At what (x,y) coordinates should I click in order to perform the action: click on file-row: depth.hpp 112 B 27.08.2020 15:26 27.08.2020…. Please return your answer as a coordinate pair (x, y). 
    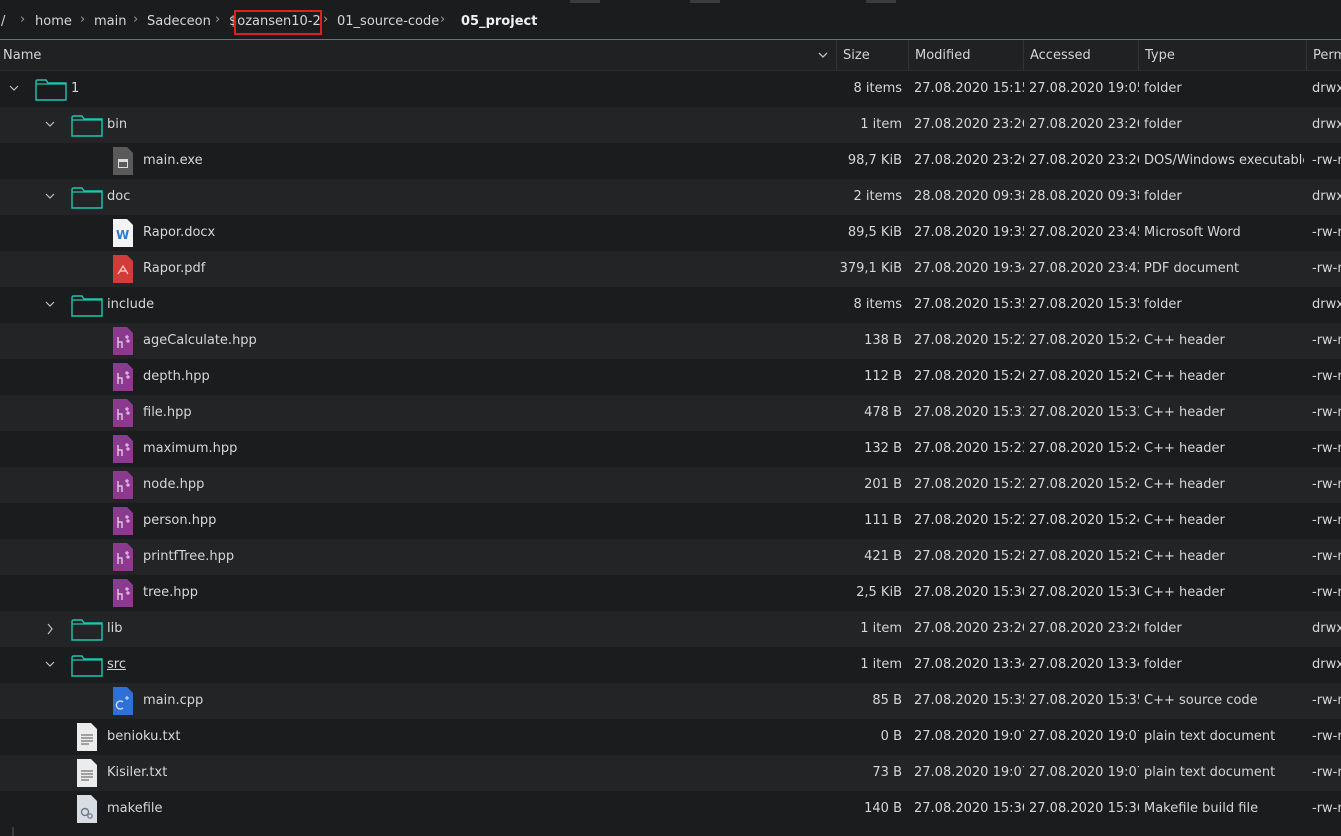
    Looking at the image, I should click on (670, 377).